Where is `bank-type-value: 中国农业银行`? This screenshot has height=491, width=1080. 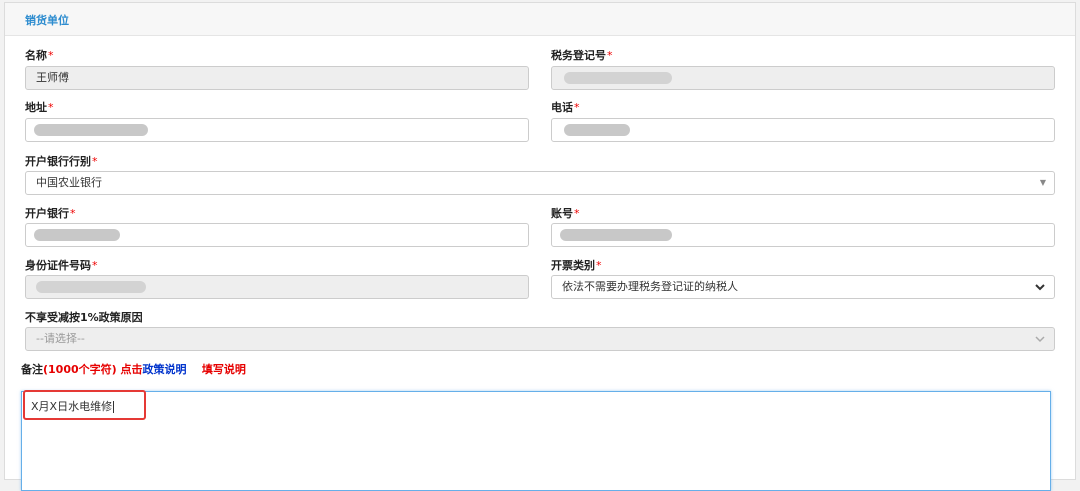 bank-type-value: 中国农业银行 is located at coordinates (69, 182).